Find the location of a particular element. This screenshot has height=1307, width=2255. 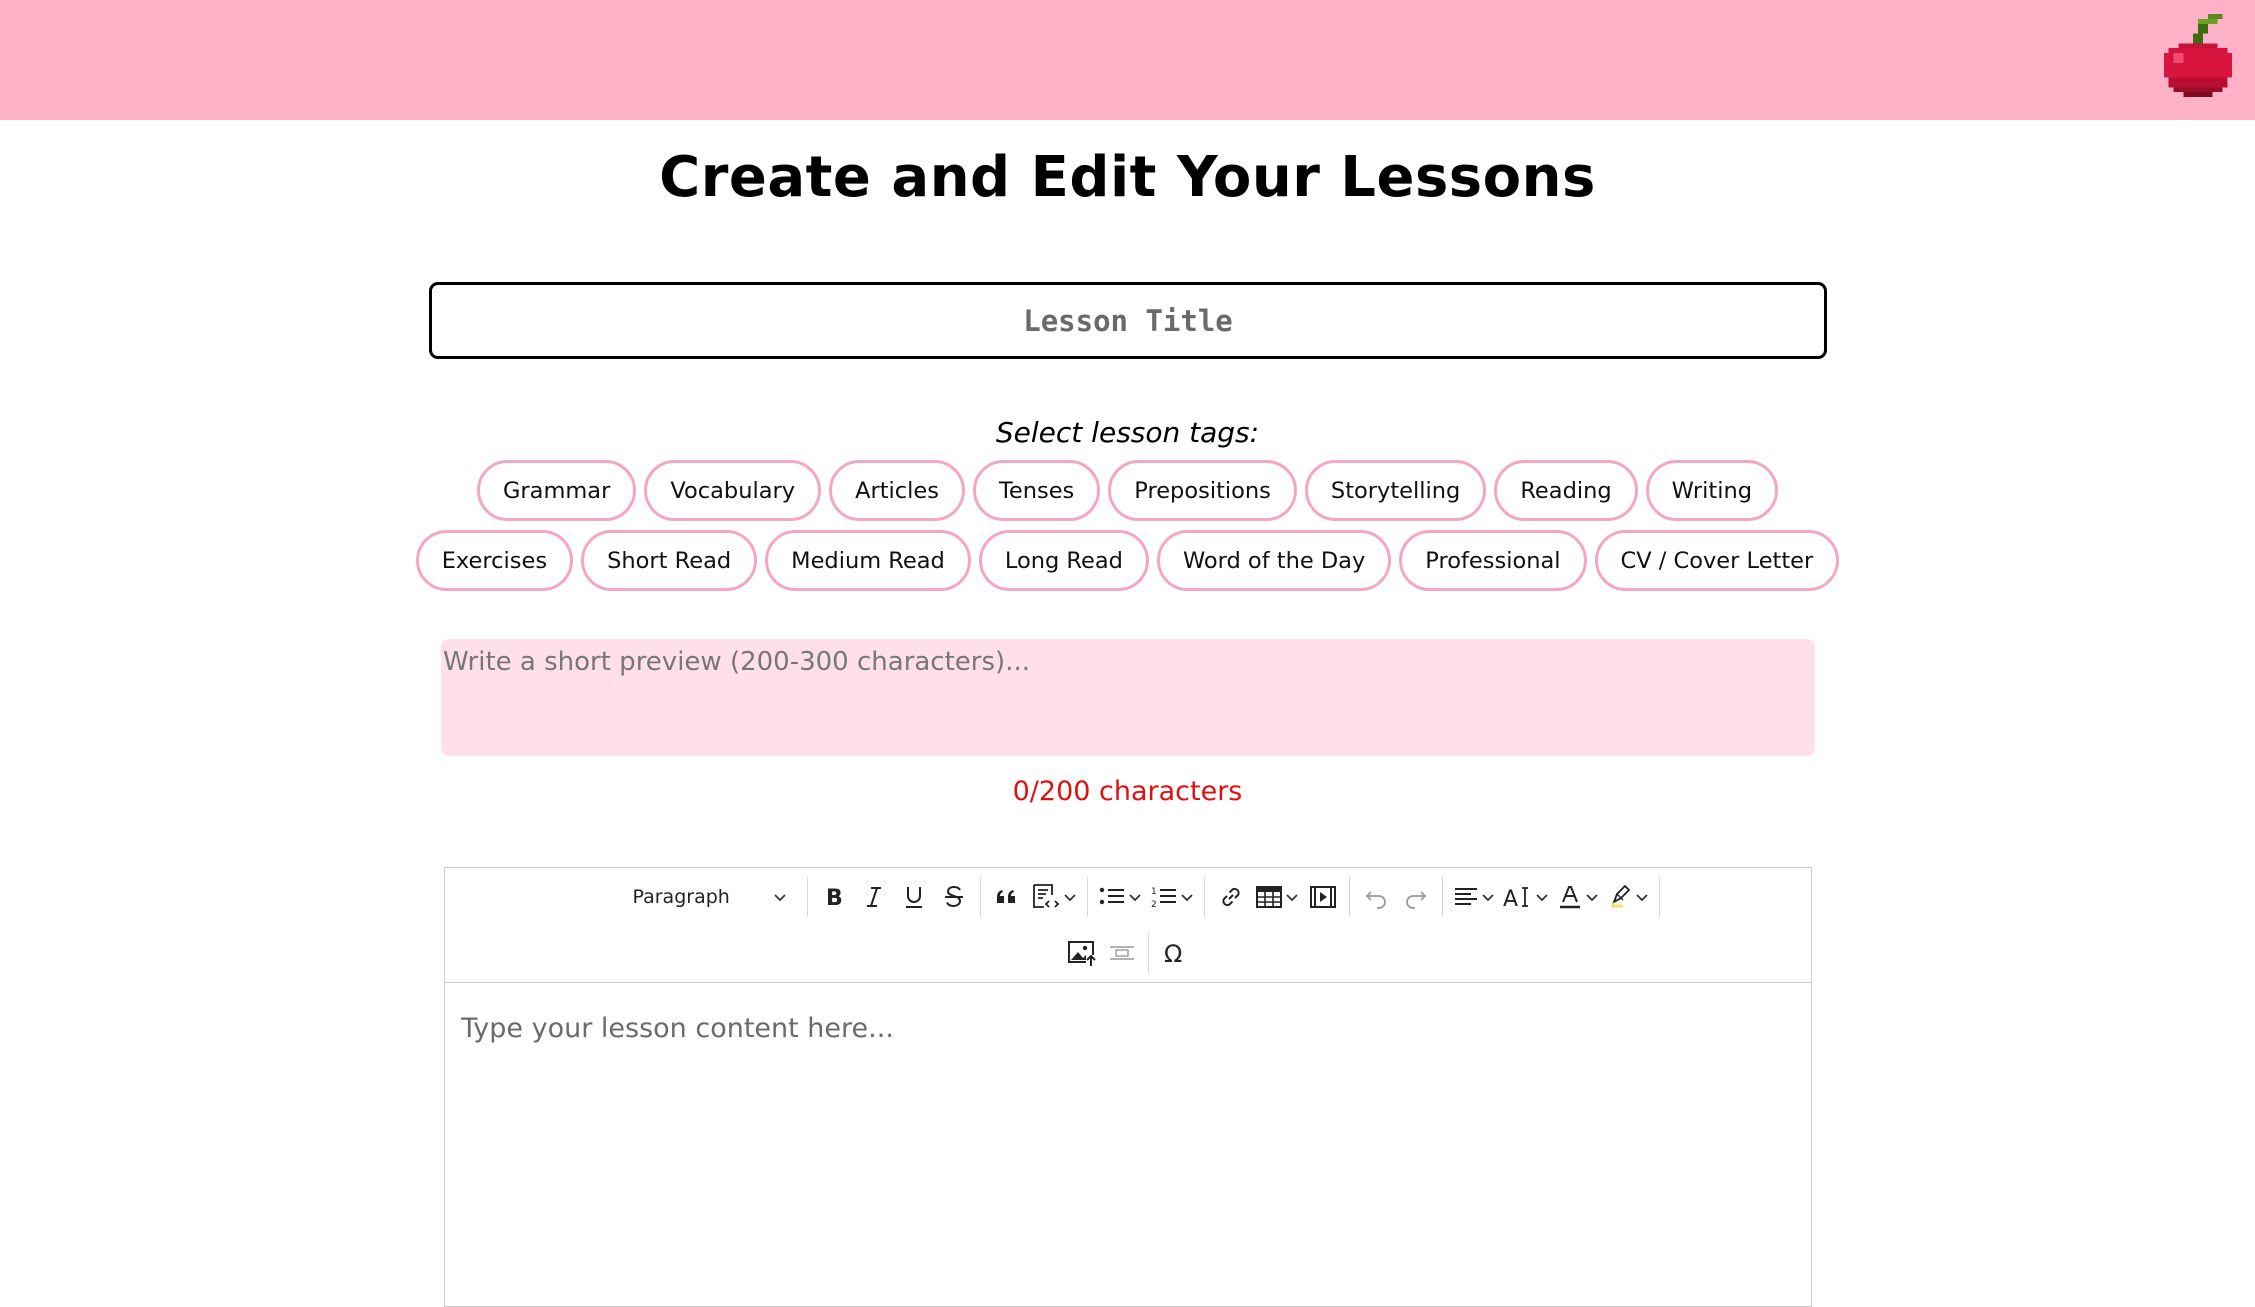

paragraph-select: Paragraph is located at coordinates (696, 897).